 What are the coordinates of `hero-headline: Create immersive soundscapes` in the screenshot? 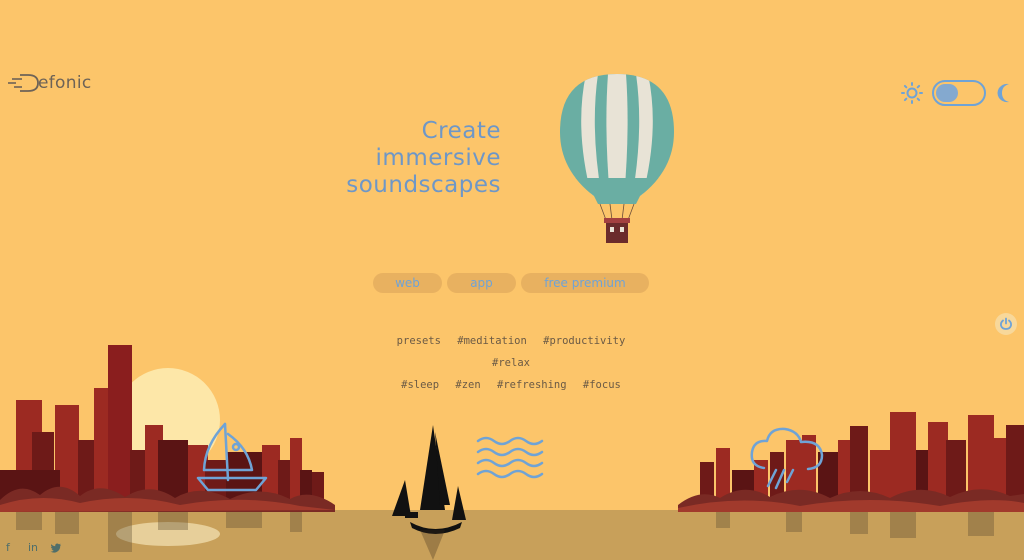 It's located at (423, 158).